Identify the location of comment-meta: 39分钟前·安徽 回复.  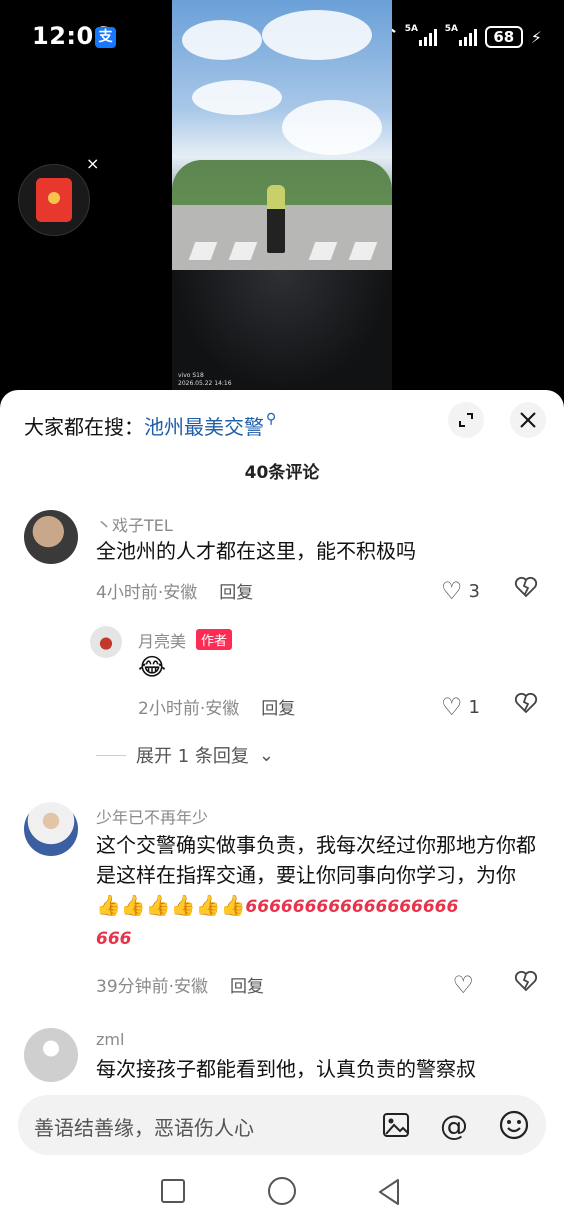
(180, 987).